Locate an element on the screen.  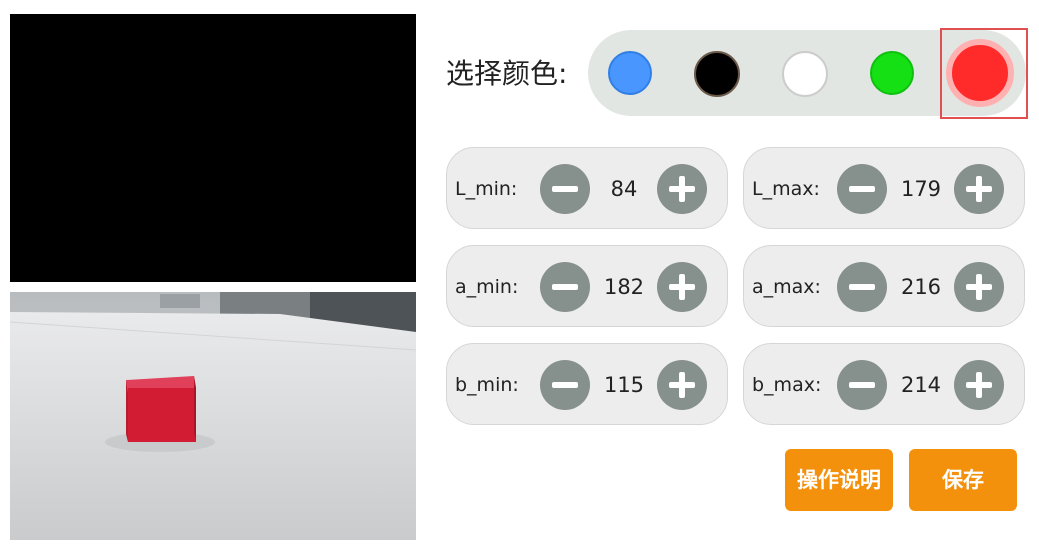
b-max-label: b_max: is located at coordinates (787, 385).